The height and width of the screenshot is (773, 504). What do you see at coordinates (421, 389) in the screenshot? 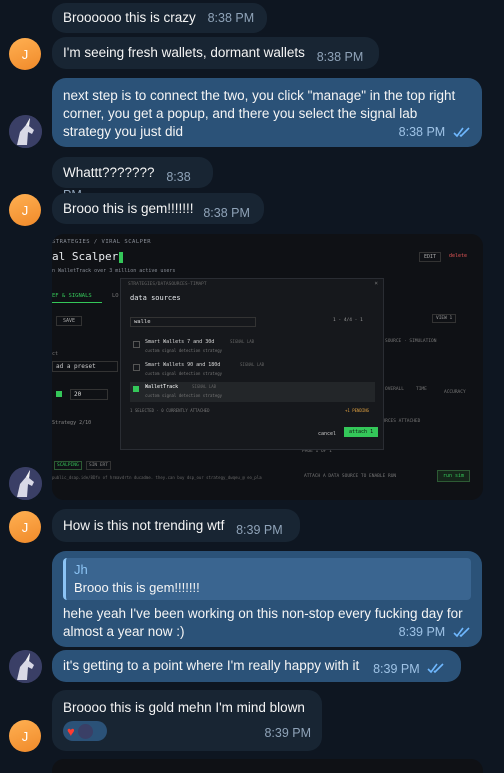
I see `col-time: TIME` at bounding box center [421, 389].